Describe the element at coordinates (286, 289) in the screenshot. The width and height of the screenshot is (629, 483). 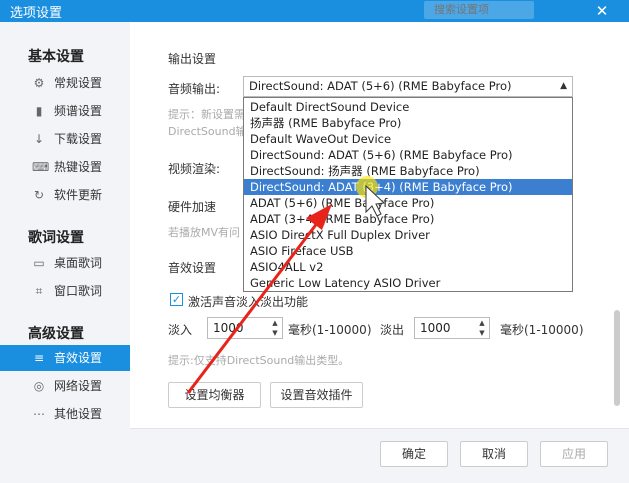
I see `annotation-arrow-icon` at that location.